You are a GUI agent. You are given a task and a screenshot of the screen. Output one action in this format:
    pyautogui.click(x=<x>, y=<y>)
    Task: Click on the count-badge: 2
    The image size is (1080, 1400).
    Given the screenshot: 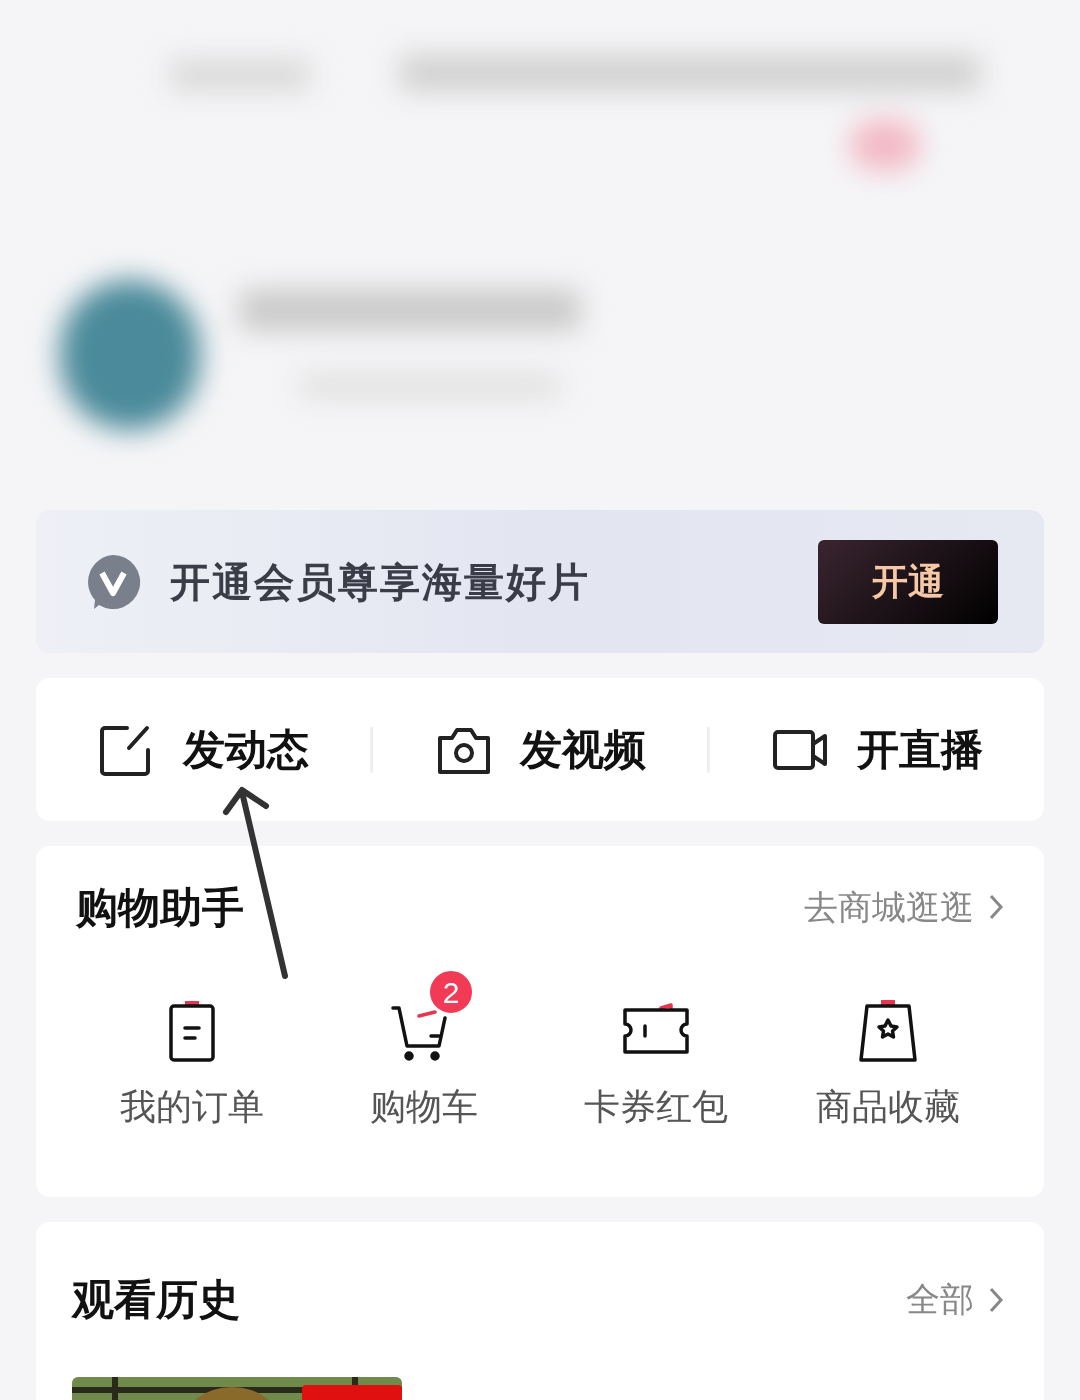 What is the action you would take?
    pyautogui.click(x=451, y=992)
    